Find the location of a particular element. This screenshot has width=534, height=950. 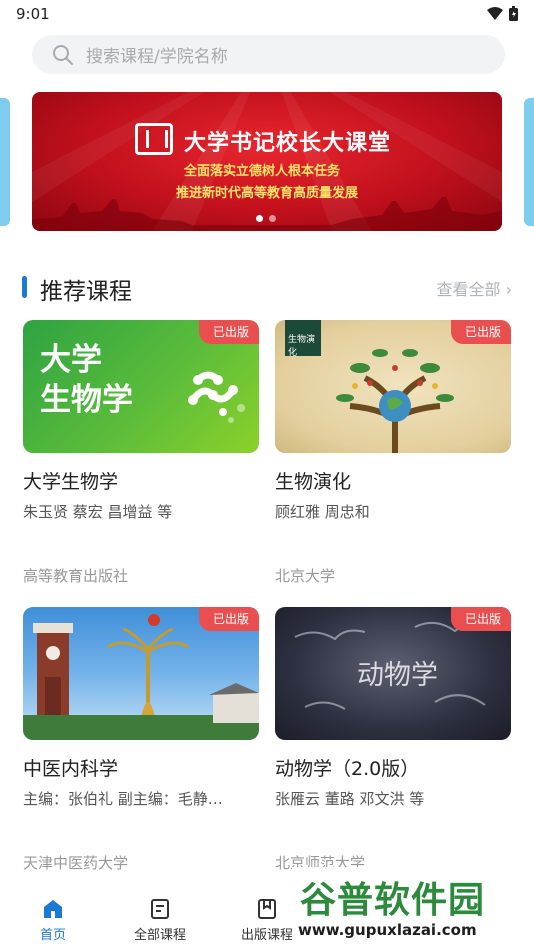

course-card: 动物学 已出版 动物学（2.0版） 张雁云 董路 邓文洪 等 北京师范大学 is located at coordinates (393, 739).